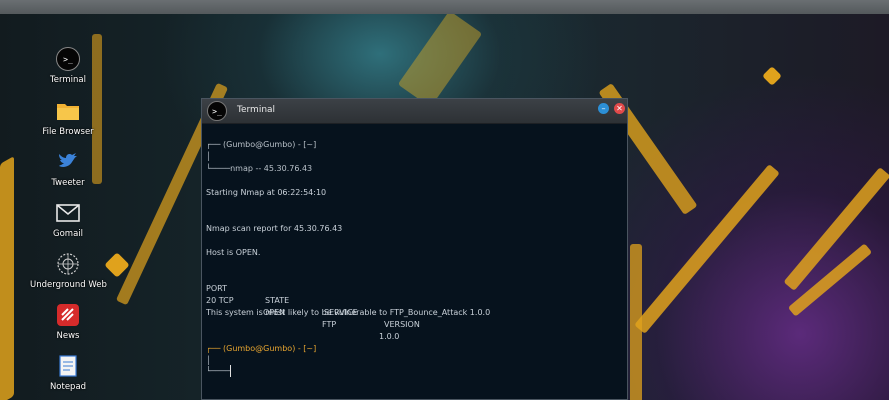  Describe the element at coordinates (259, 168) in the screenshot. I see `command-line: └────nmap -- 45.30.76.43` at that location.